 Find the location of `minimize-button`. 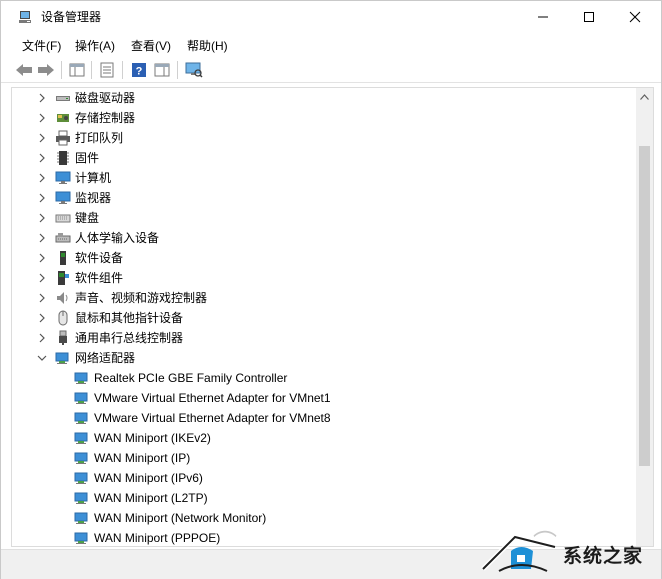

minimize-button is located at coordinates (543, 17).